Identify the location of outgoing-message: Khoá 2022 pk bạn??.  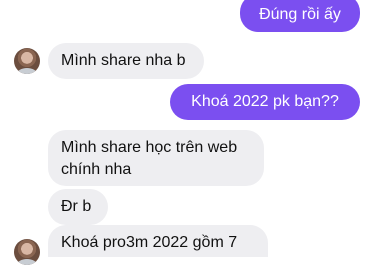
(265, 102).